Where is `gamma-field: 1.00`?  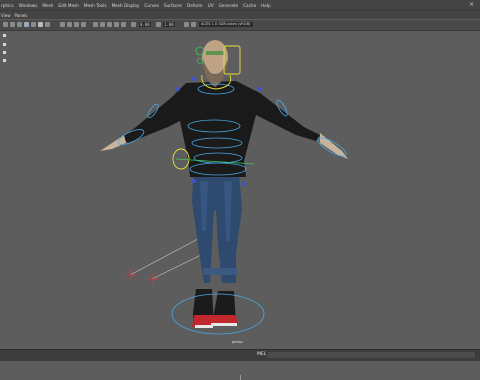
gamma-field: 1.00 is located at coordinates (169, 24).